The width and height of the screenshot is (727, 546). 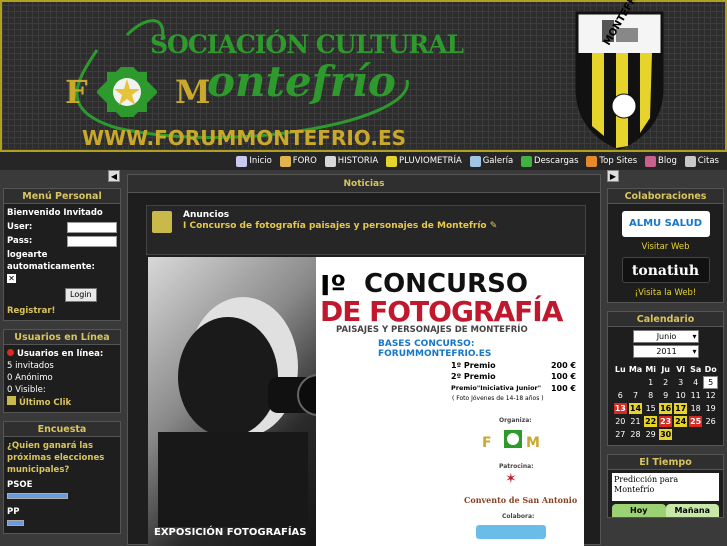 What do you see at coordinates (620, 421) in the screenshot?
I see `calendar-day: 20` at bounding box center [620, 421].